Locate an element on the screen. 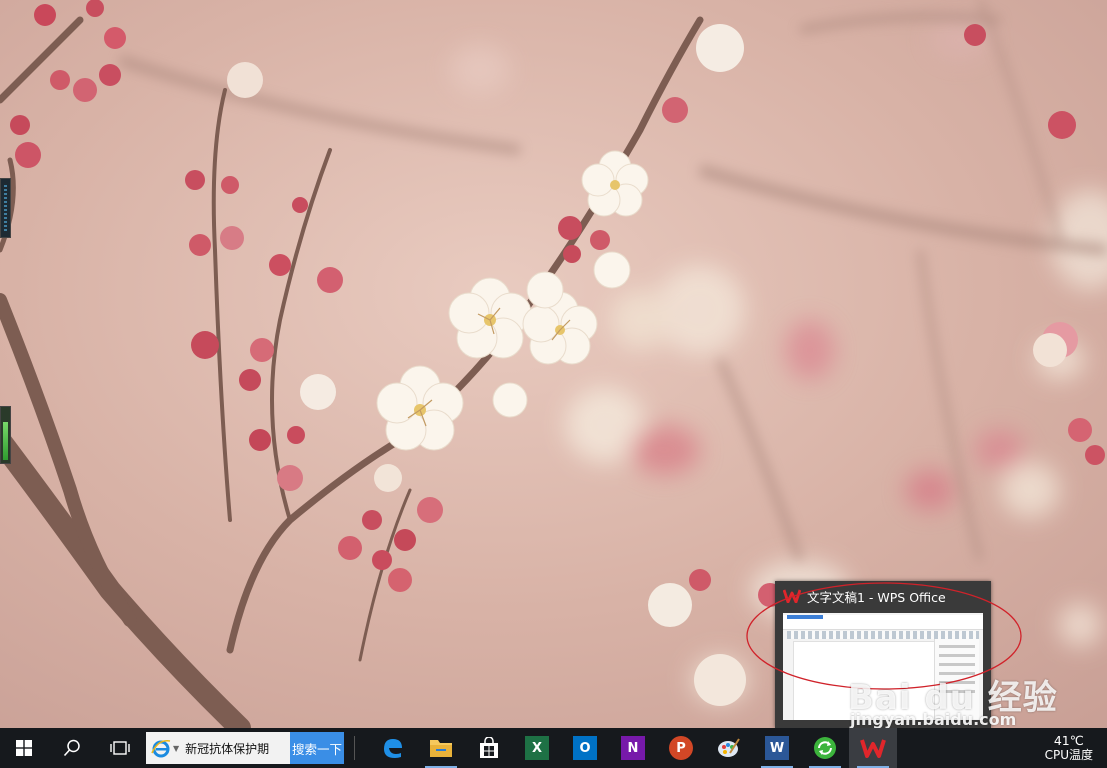  search-button is located at coordinates (72, 748).